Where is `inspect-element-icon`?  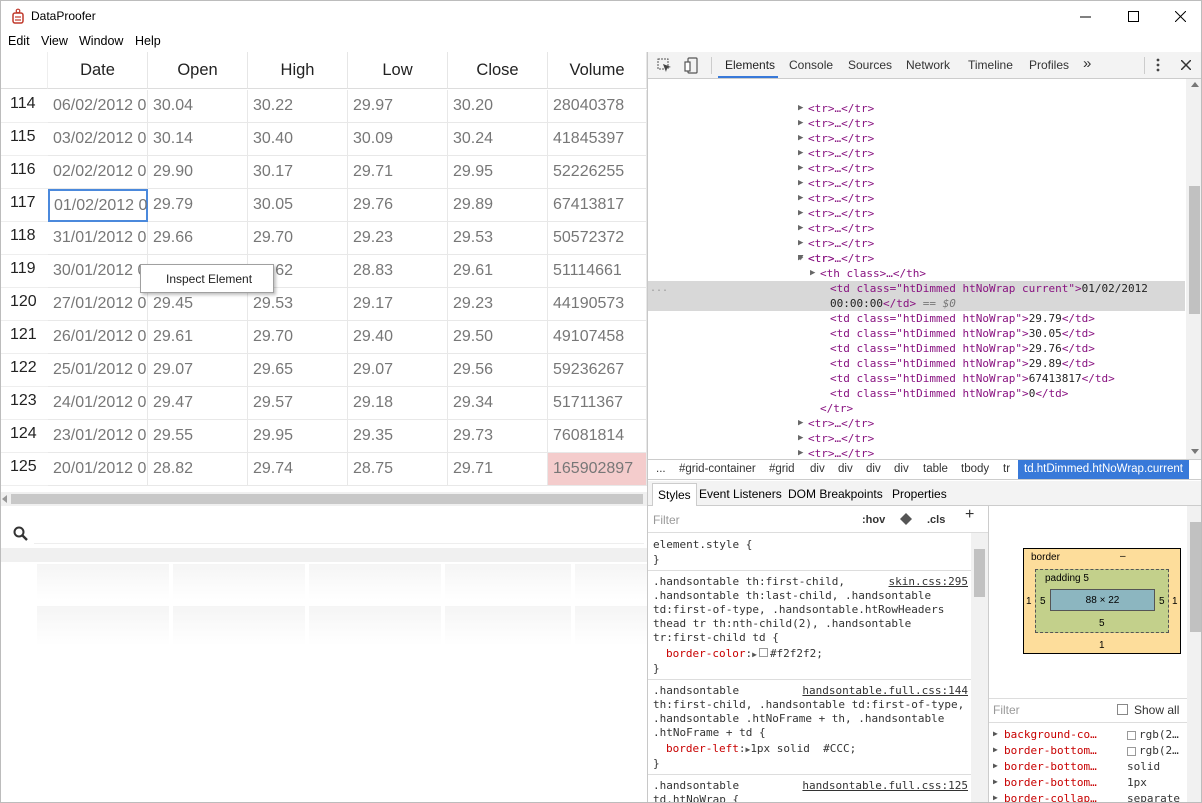 inspect-element-icon is located at coordinates (664, 65).